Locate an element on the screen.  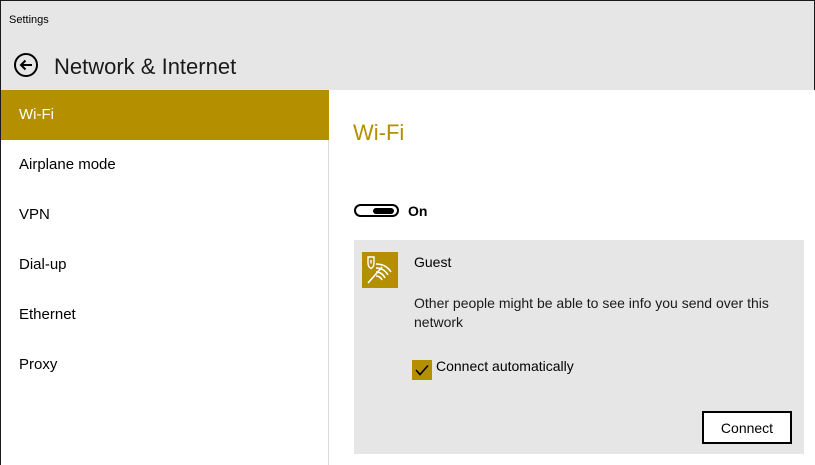
wifi-toggle is located at coordinates (376, 210).